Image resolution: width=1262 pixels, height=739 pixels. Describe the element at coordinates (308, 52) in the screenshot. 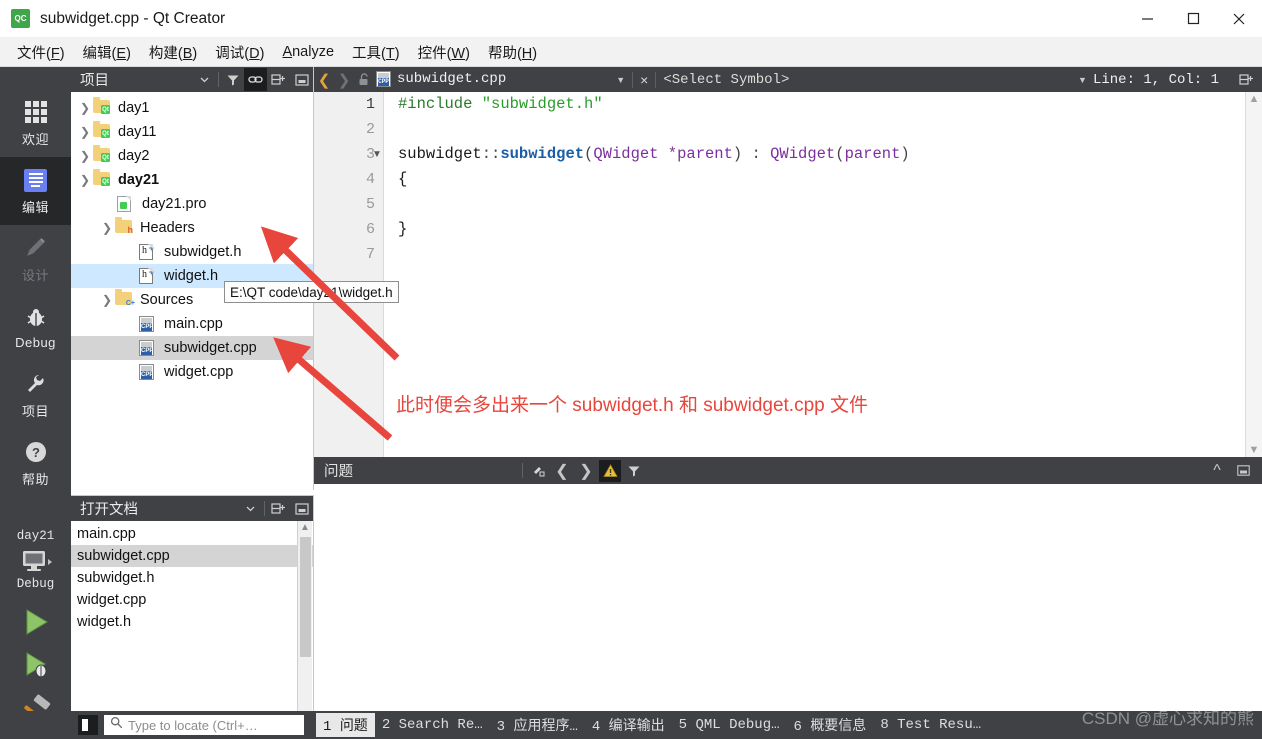

I see `menu-analyze: Analyze` at that location.